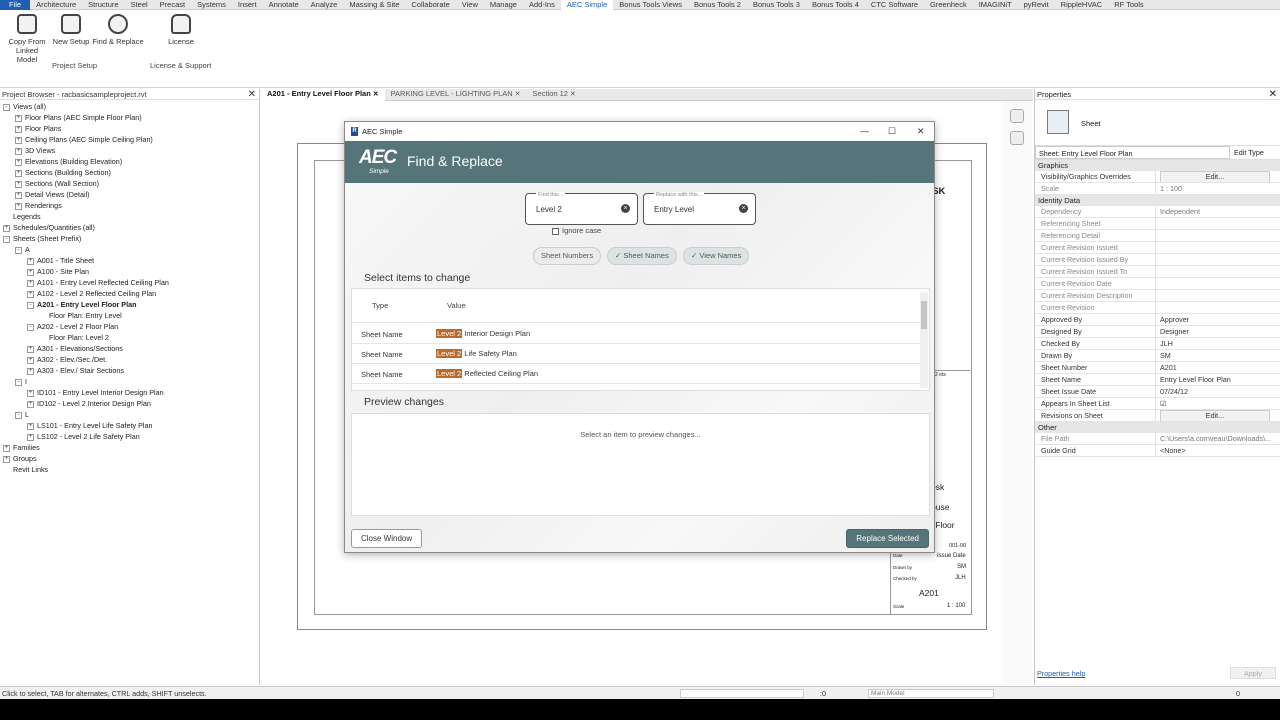 Image resolution: width=1280 pixels, height=720 pixels. Describe the element at coordinates (324, 5) in the screenshot. I see `menu-item: Analyze` at that location.